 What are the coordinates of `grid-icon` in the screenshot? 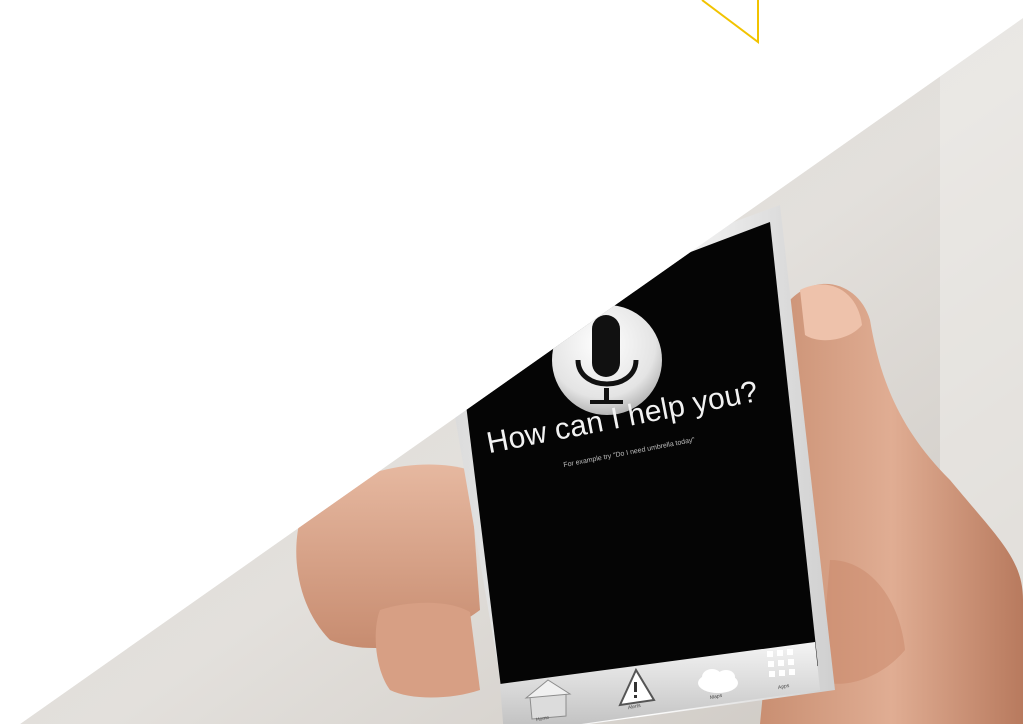 It's located at (781, 663).